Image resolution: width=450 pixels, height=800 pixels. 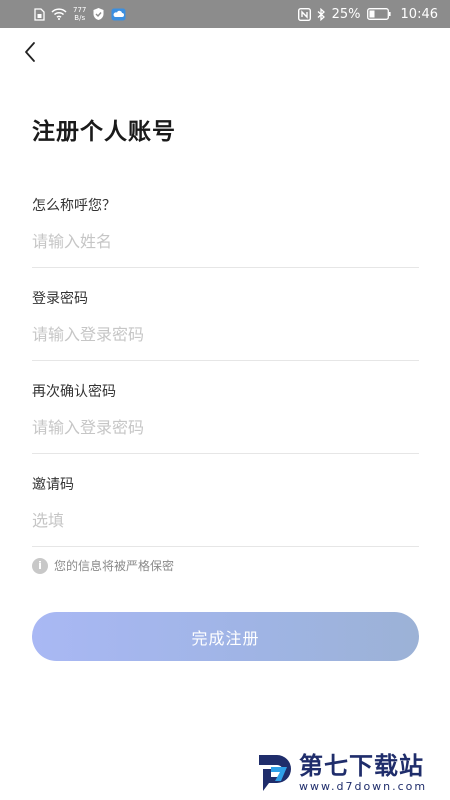 I want to click on sim-card-icon, so click(x=39, y=14).